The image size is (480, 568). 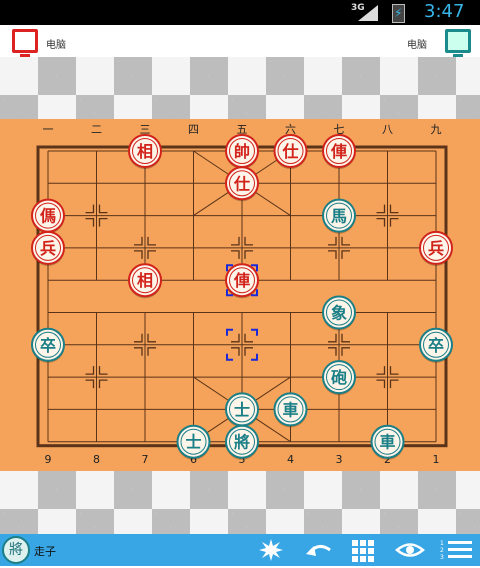 I want to click on red-piece: 傌, so click(x=48, y=216).